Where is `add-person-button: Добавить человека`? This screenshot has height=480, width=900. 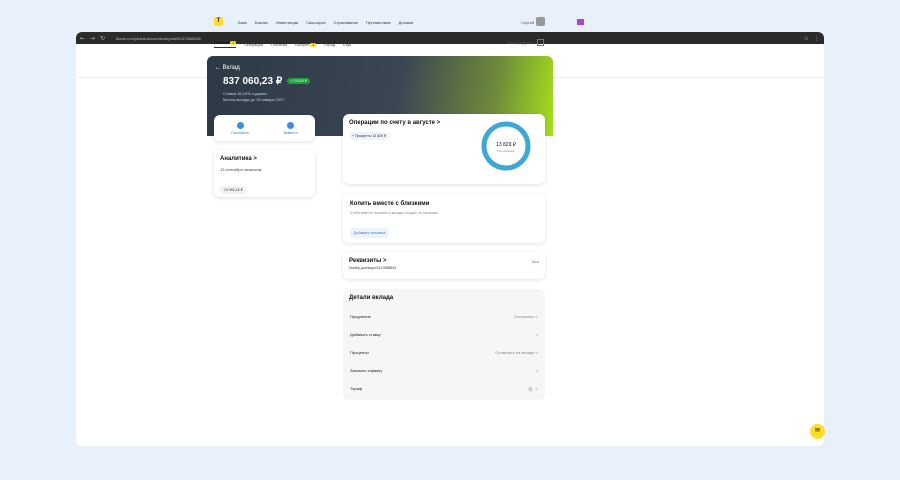 add-person-button: Добавить человека is located at coordinates (370, 233).